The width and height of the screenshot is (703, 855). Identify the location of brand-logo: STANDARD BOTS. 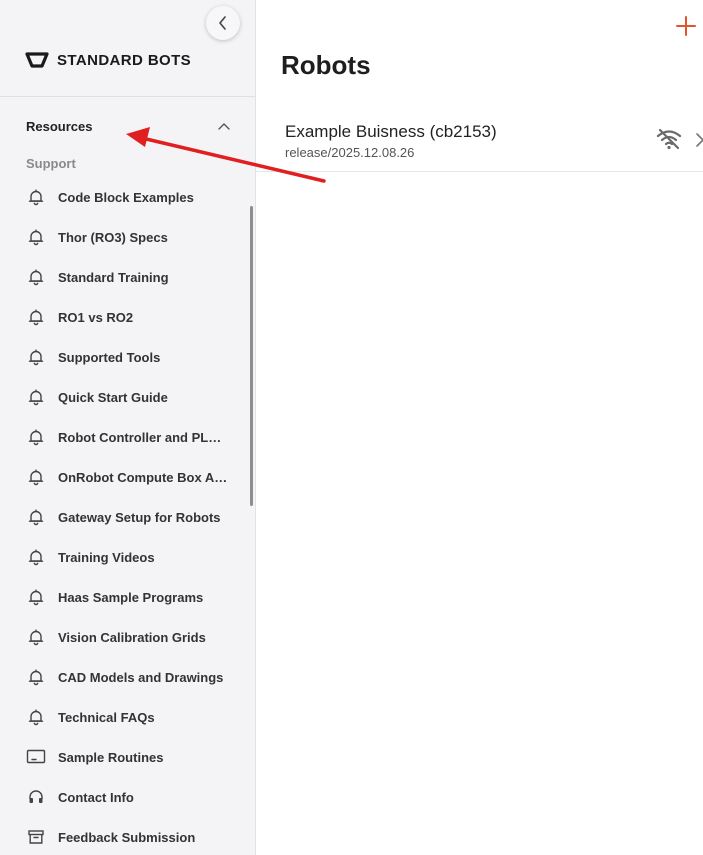
(108, 60).